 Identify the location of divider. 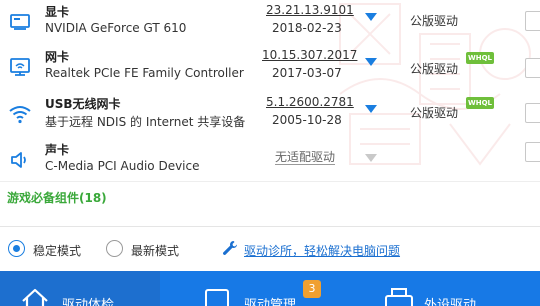
(270, 181).